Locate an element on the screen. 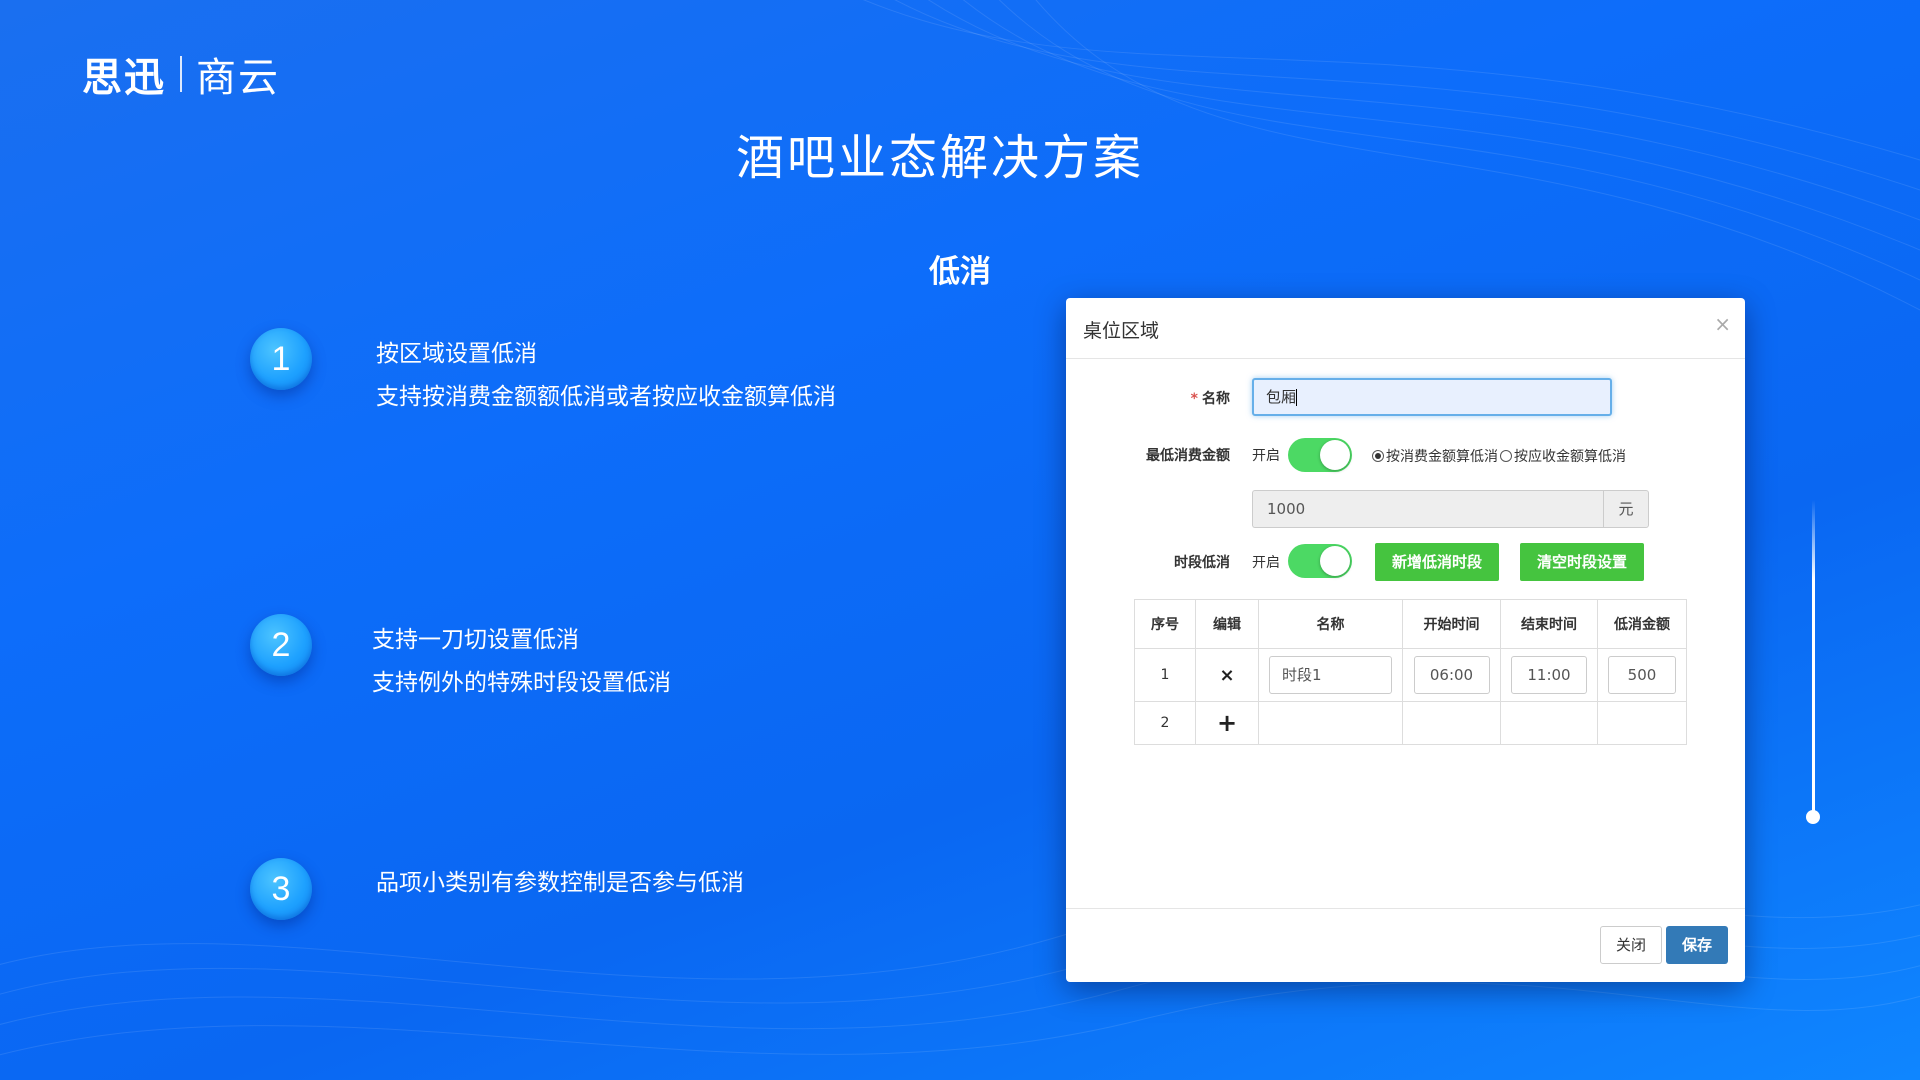 This screenshot has width=1920, height=1080. period-amount-input: 500 is located at coordinates (1642, 675).